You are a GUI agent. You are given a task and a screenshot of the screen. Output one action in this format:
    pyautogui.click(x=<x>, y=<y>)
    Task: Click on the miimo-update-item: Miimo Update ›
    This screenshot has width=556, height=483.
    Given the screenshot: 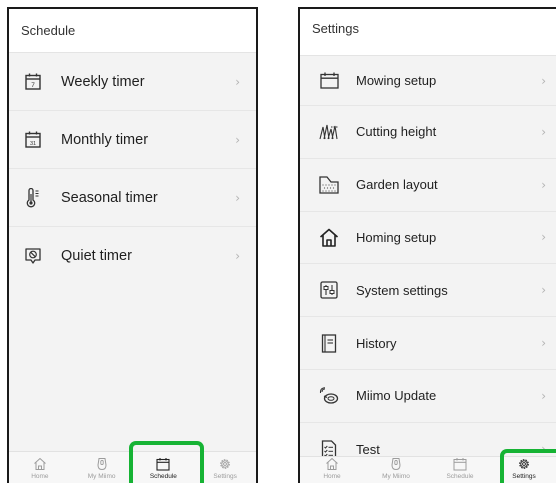 What is the action you would take?
    pyautogui.click(x=428, y=396)
    